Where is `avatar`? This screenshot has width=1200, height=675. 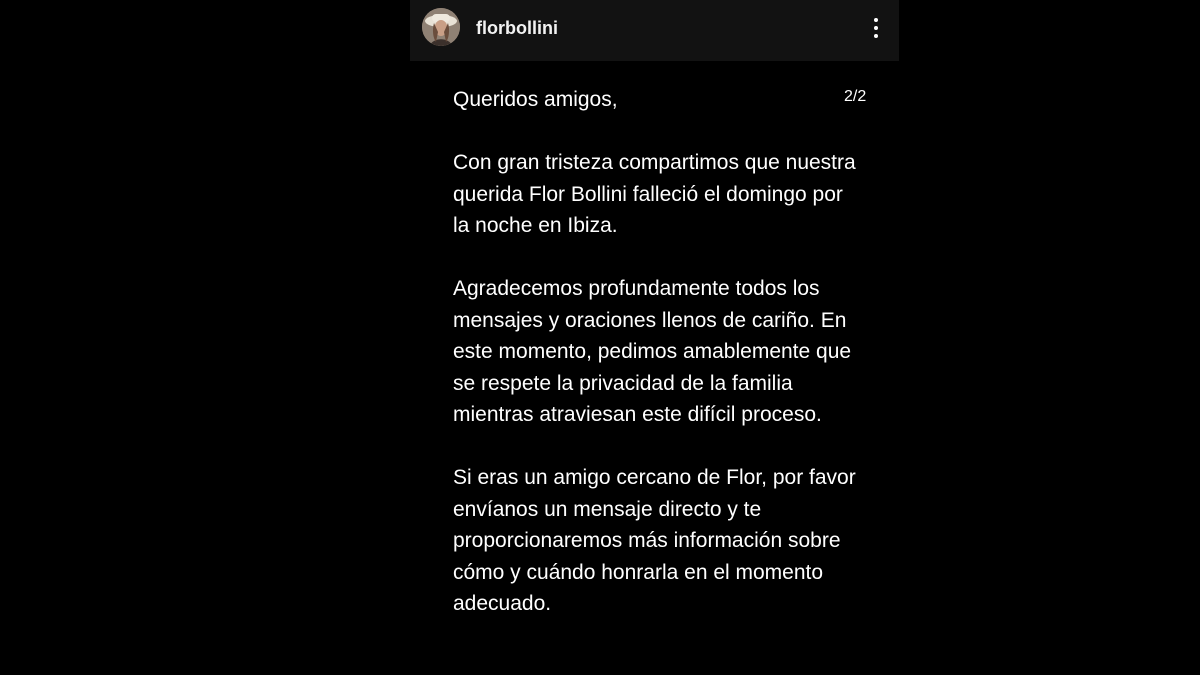
avatar is located at coordinates (441, 27).